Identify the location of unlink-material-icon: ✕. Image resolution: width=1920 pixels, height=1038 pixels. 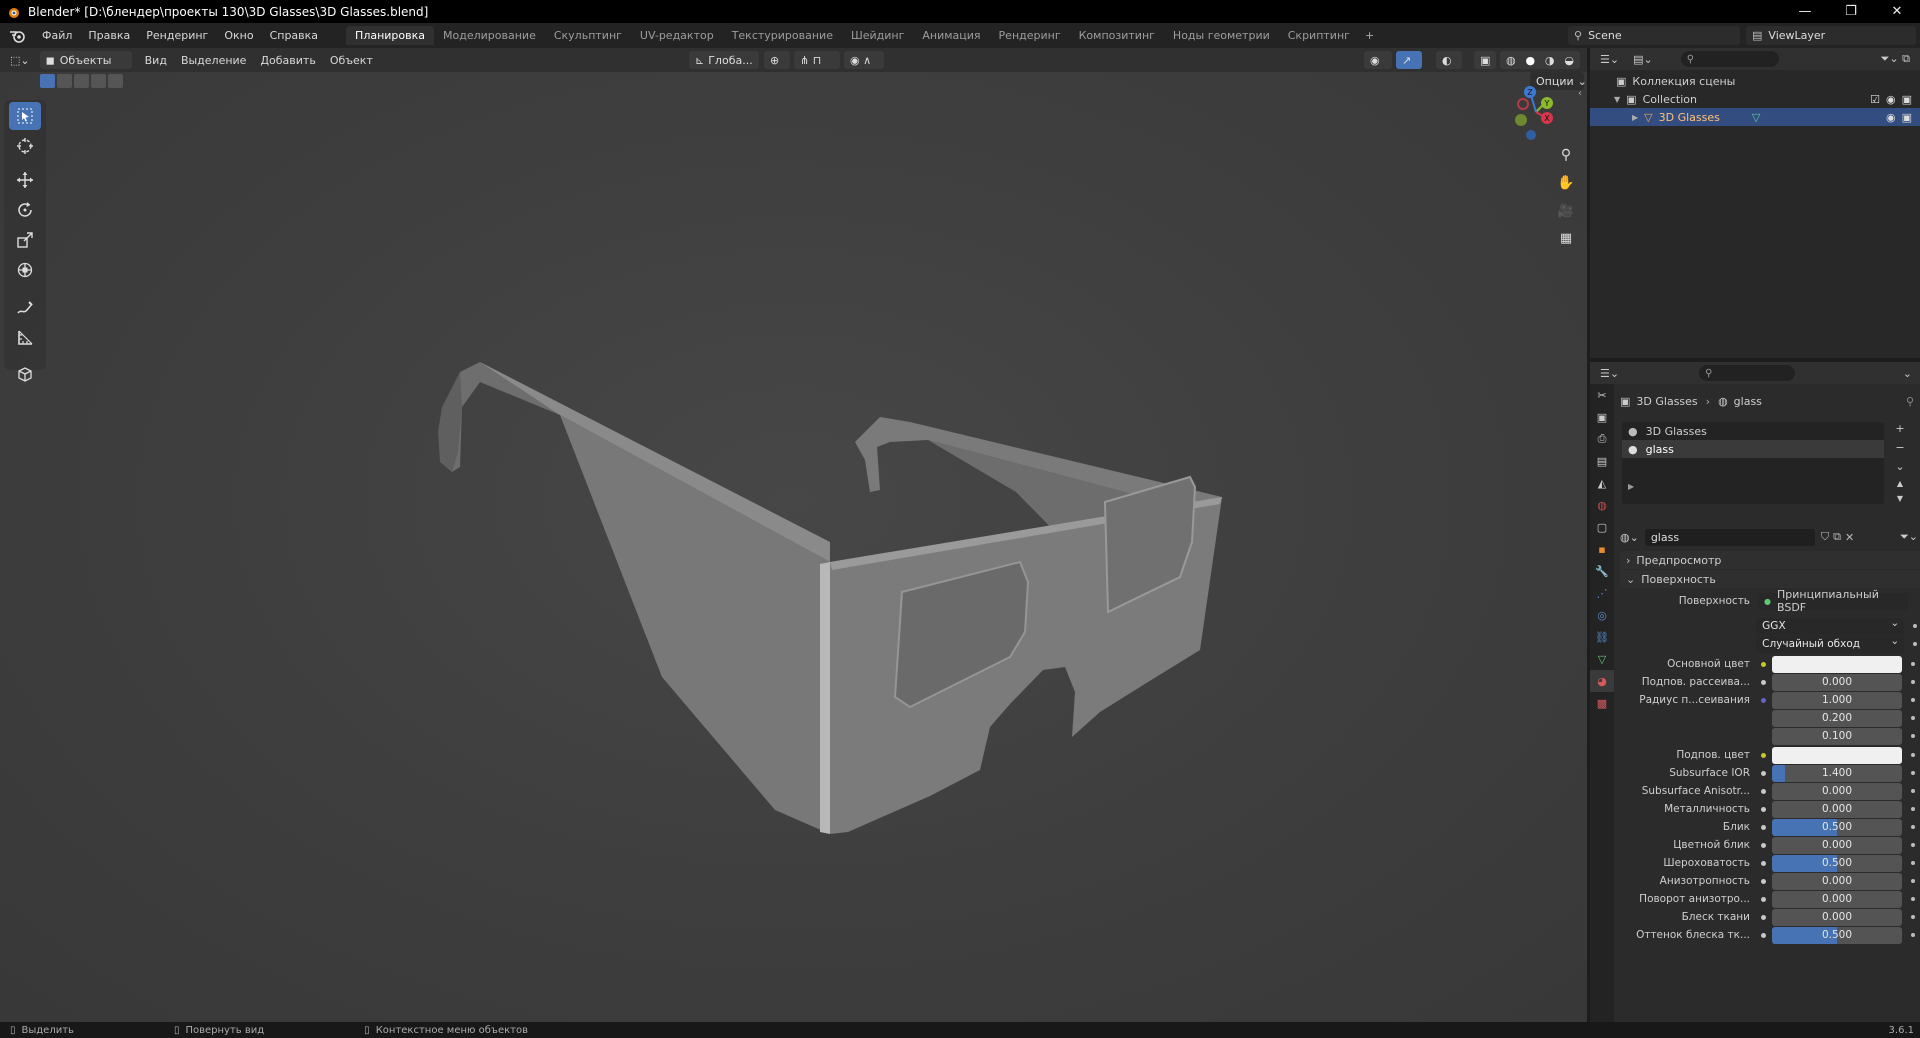
(1849, 537).